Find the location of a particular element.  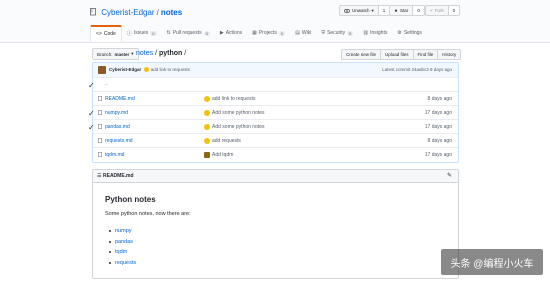

star-button: ★ Star is located at coordinates (401, 10).